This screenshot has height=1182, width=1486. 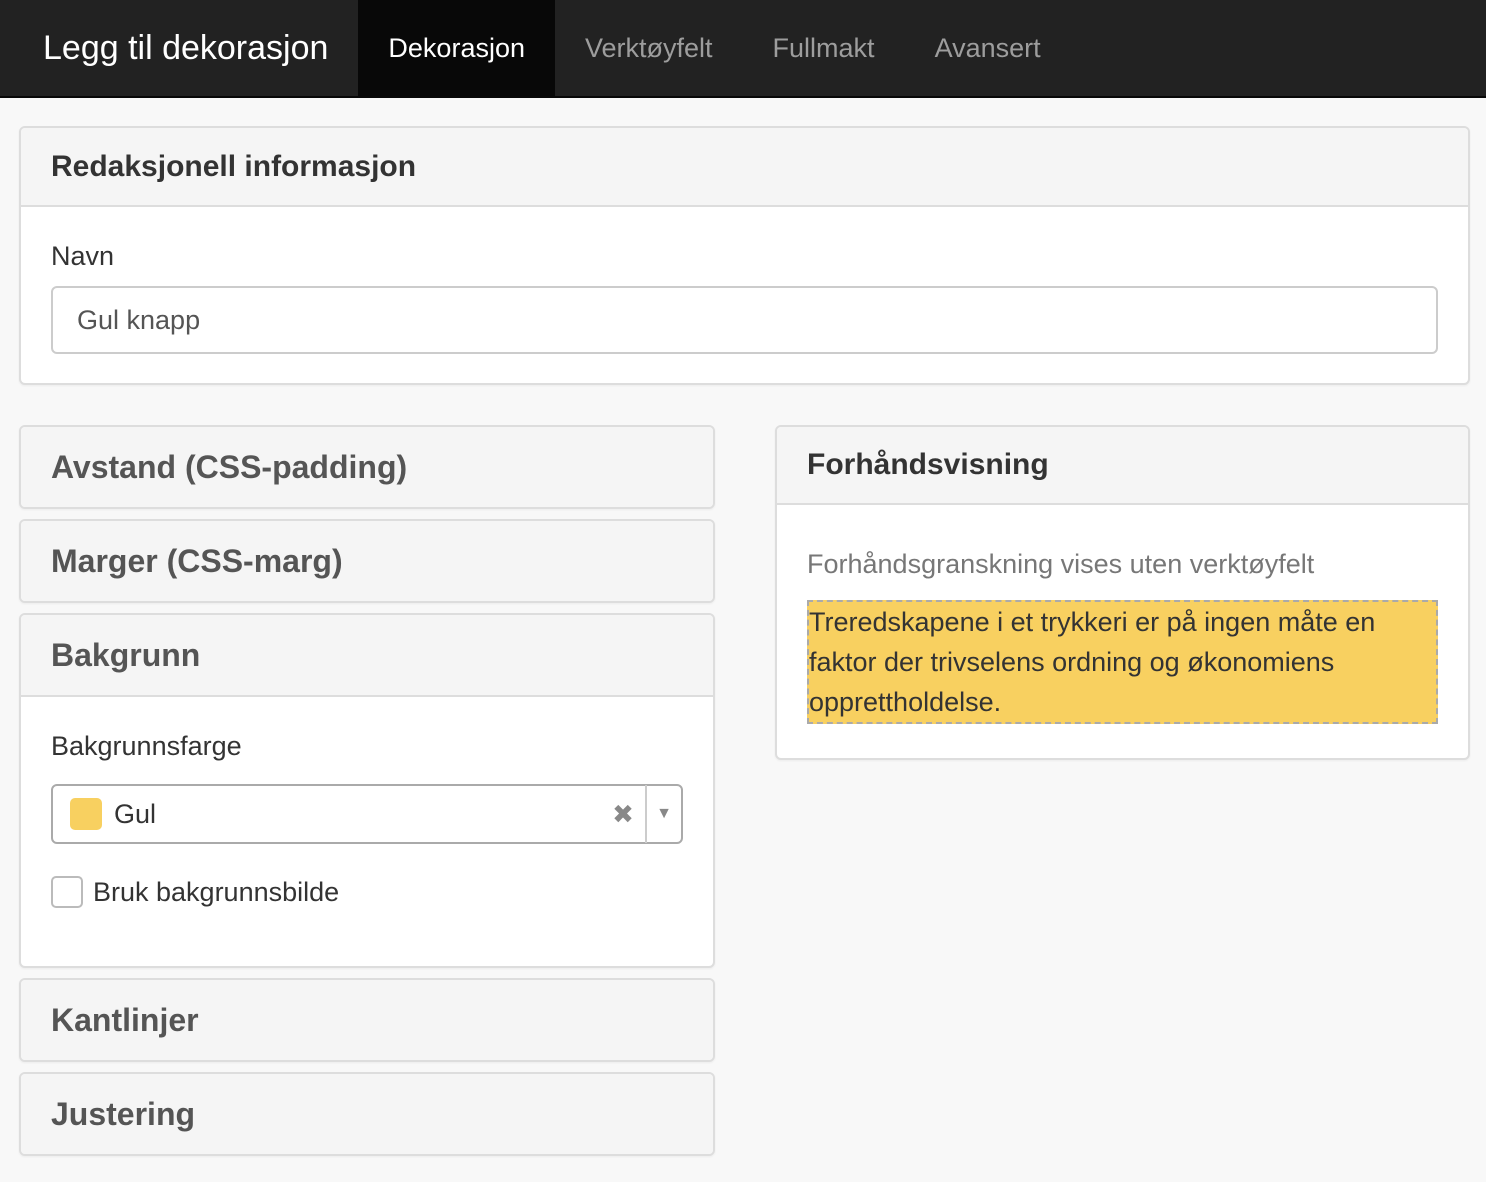 What do you see at coordinates (216, 892) in the screenshot?
I see `use-background-image-label: Bruk bakgrunnsbilde` at bounding box center [216, 892].